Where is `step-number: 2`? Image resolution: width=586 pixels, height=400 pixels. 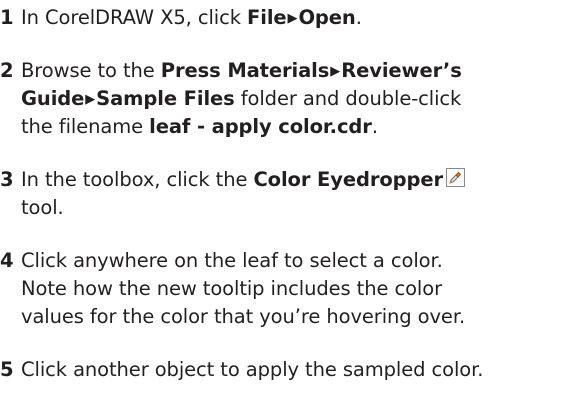 step-number: 2 is located at coordinates (7, 70).